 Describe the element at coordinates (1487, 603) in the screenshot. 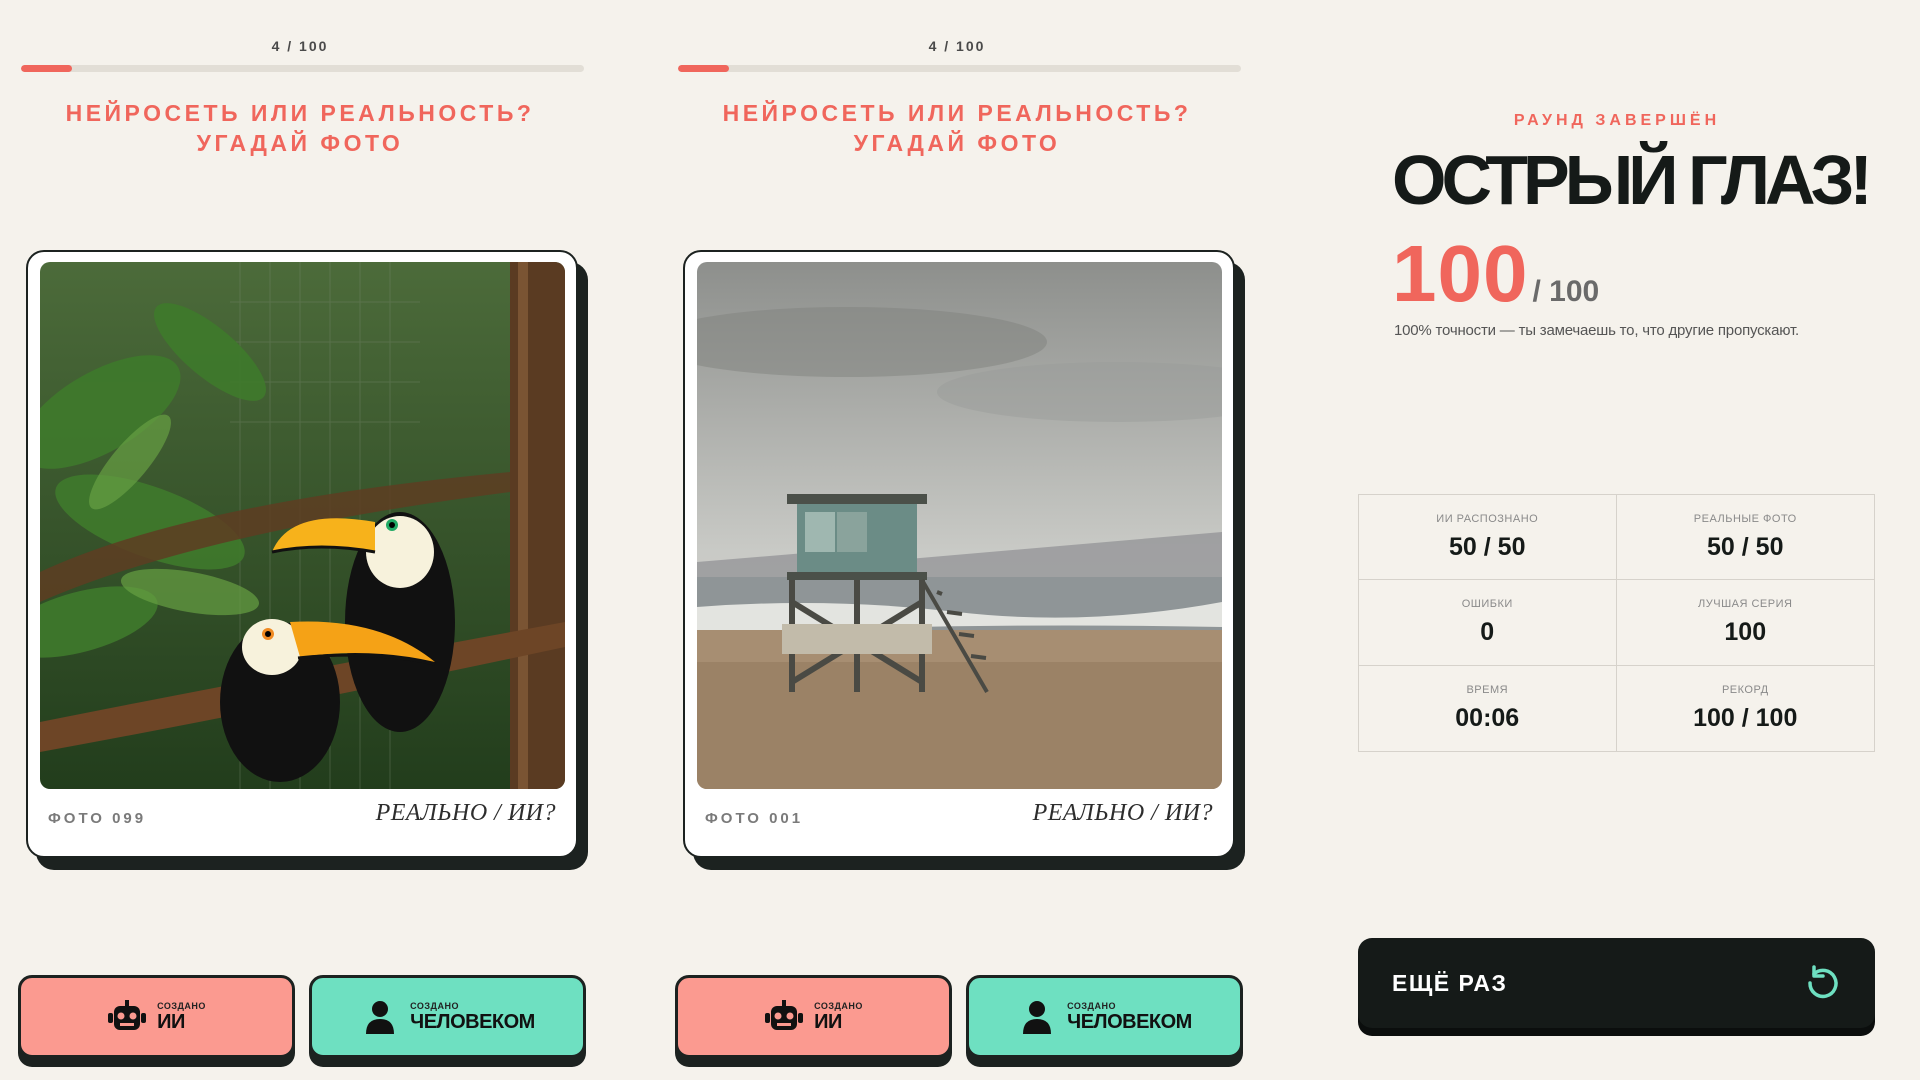

I see `stat-label: ОШИБКИ` at that location.